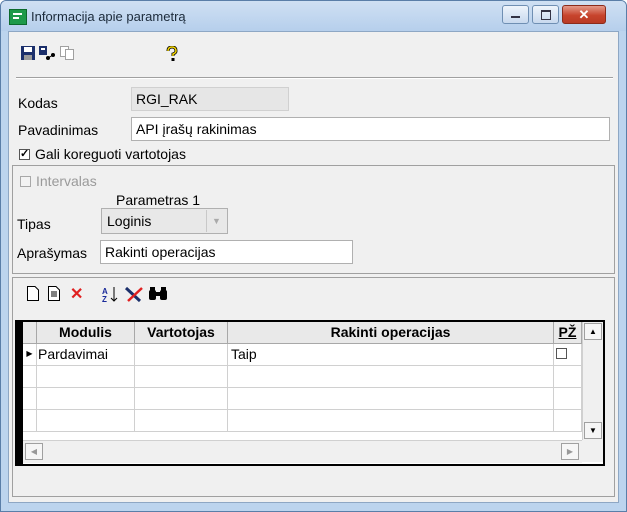  Describe the element at coordinates (34, 224) in the screenshot. I see `tipas-label: Tipas` at that location.